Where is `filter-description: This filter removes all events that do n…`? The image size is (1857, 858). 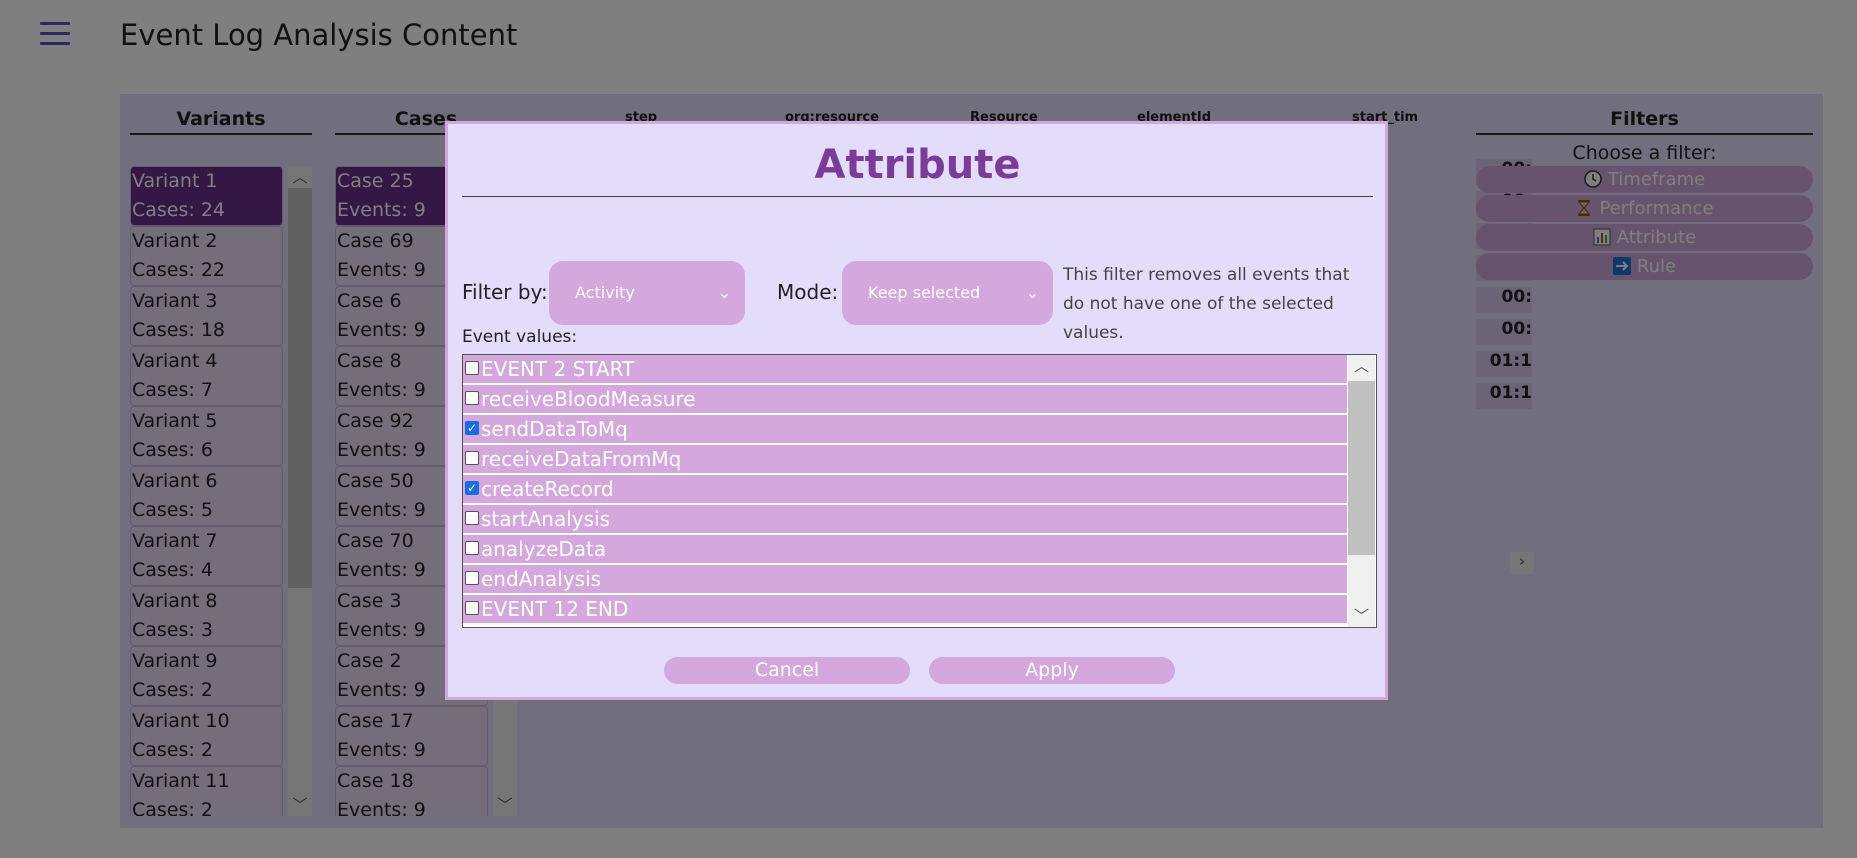
filter-description: This filter removes all events that do n… is located at coordinates (1206, 304).